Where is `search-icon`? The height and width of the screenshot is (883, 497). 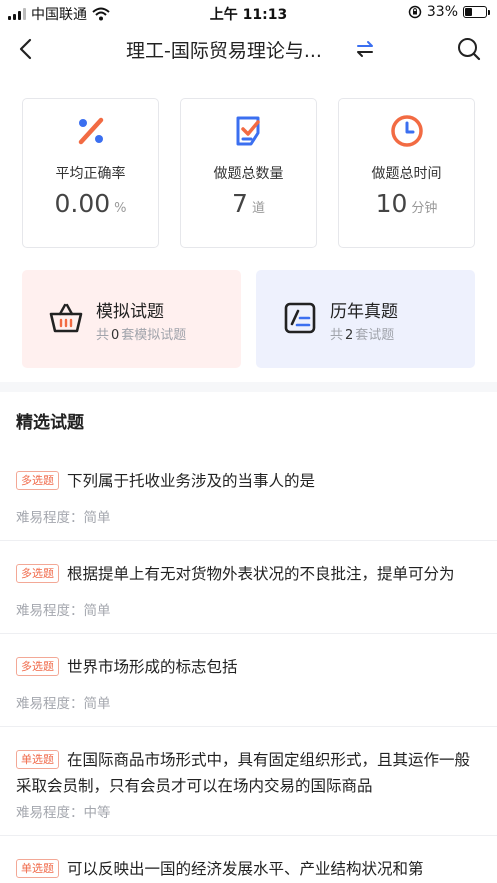 search-icon is located at coordinates (469, 49).